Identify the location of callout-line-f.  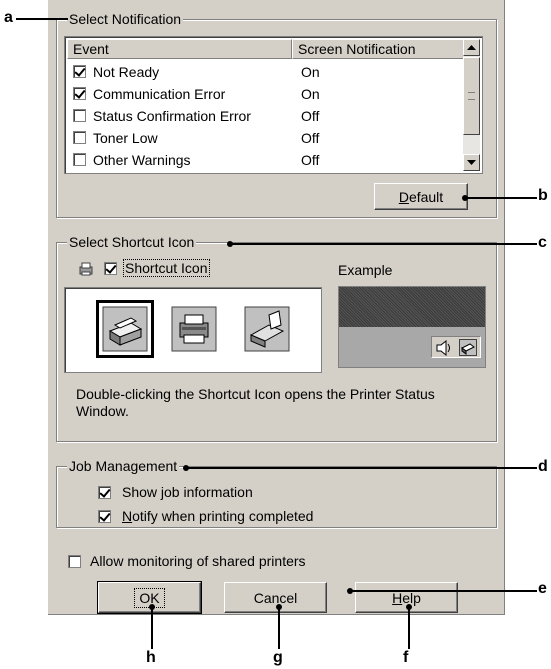
(409, 628).